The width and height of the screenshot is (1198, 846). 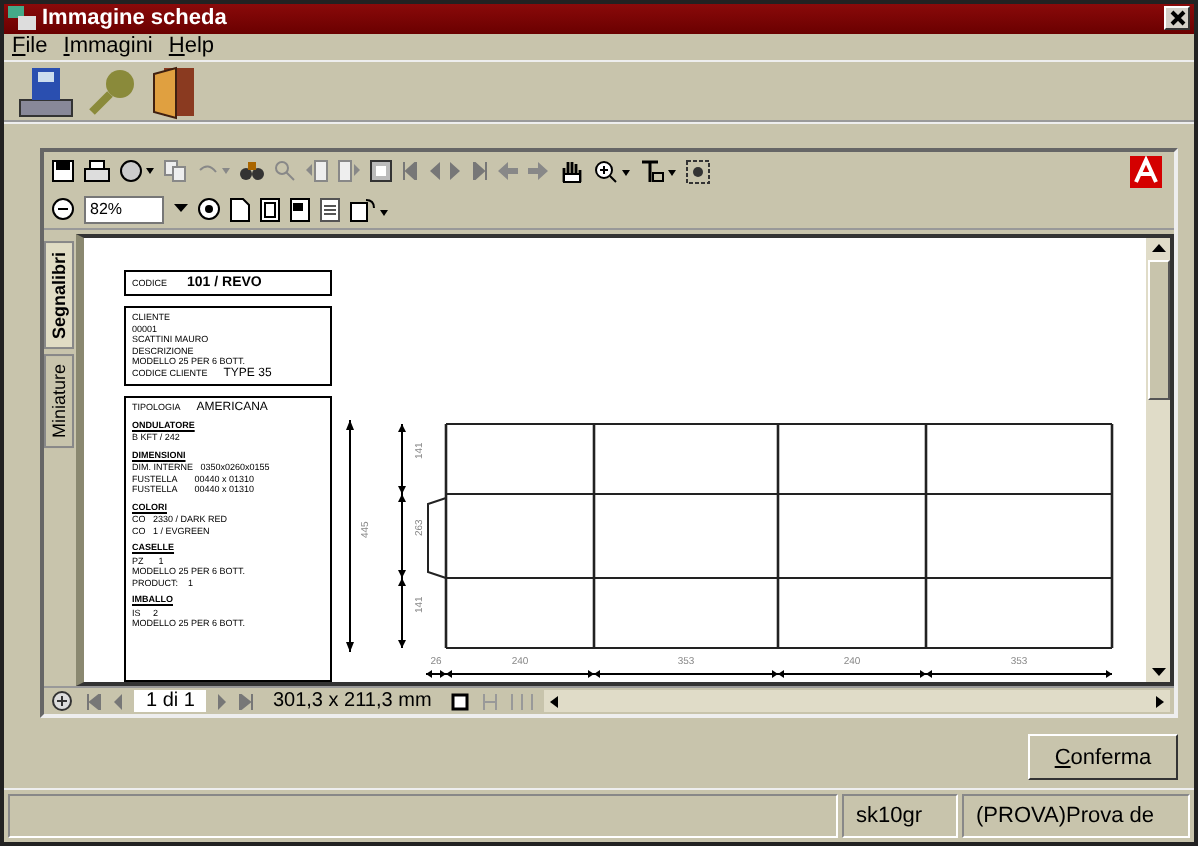 I want to click on rotate-page-icon, so click(x=370, y=209).